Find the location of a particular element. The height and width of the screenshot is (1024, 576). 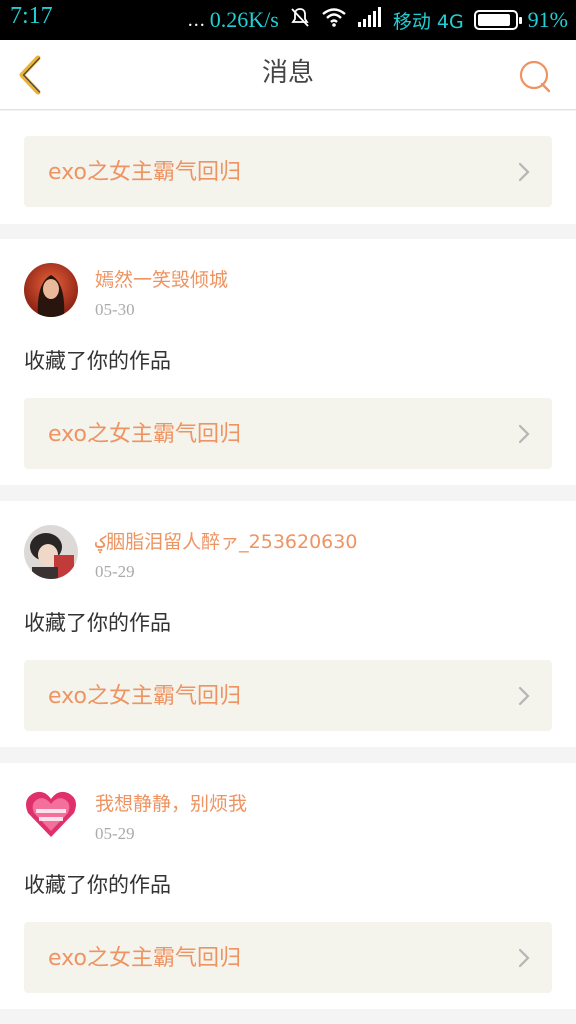

status-indicators: ... 0.26K/s 移动 4G 91% is located at coordinates (378, 20).